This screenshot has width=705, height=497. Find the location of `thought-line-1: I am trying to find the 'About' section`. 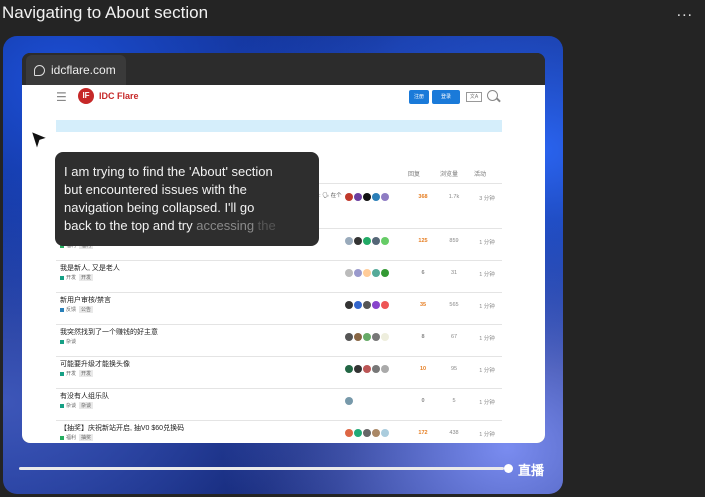

thought-line-1: I am trying to find the 'About' section is located at coordinates (168, 171).